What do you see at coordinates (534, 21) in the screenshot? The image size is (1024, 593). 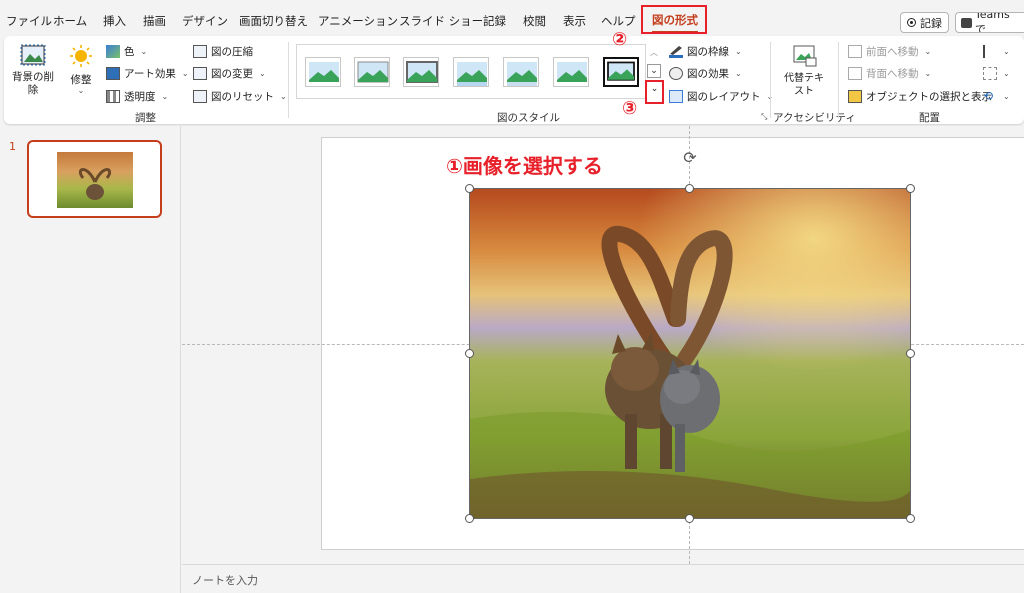 I see `tab-review: 校閲` at bounding box center [534, 21].